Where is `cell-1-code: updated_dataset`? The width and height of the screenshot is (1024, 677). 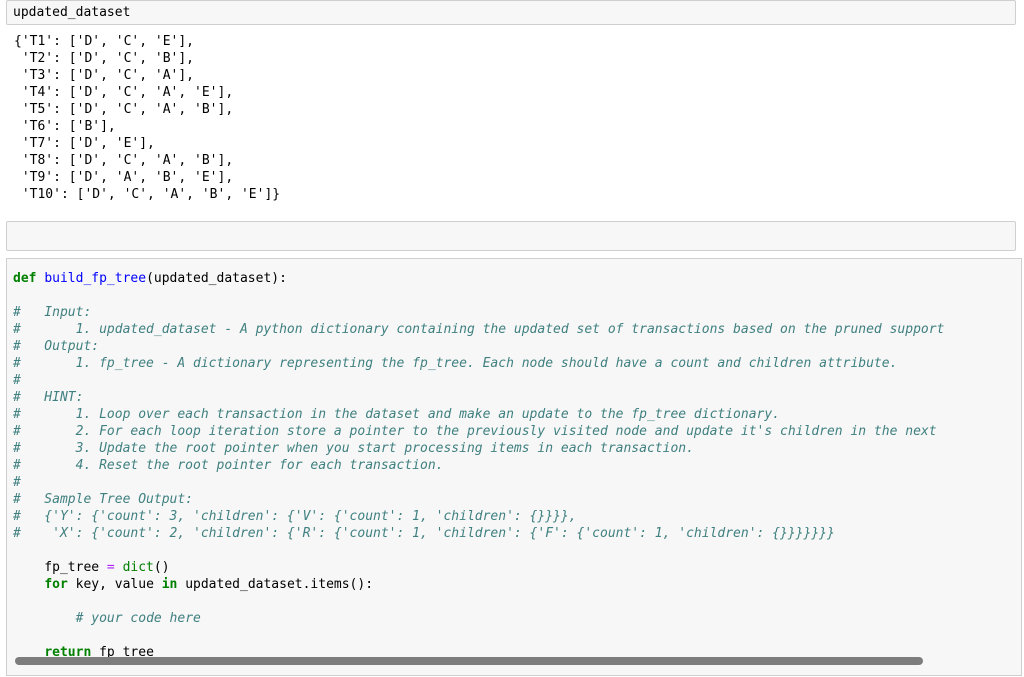
cell-1-code: updated_dataset is located at coordinates (72, 12).